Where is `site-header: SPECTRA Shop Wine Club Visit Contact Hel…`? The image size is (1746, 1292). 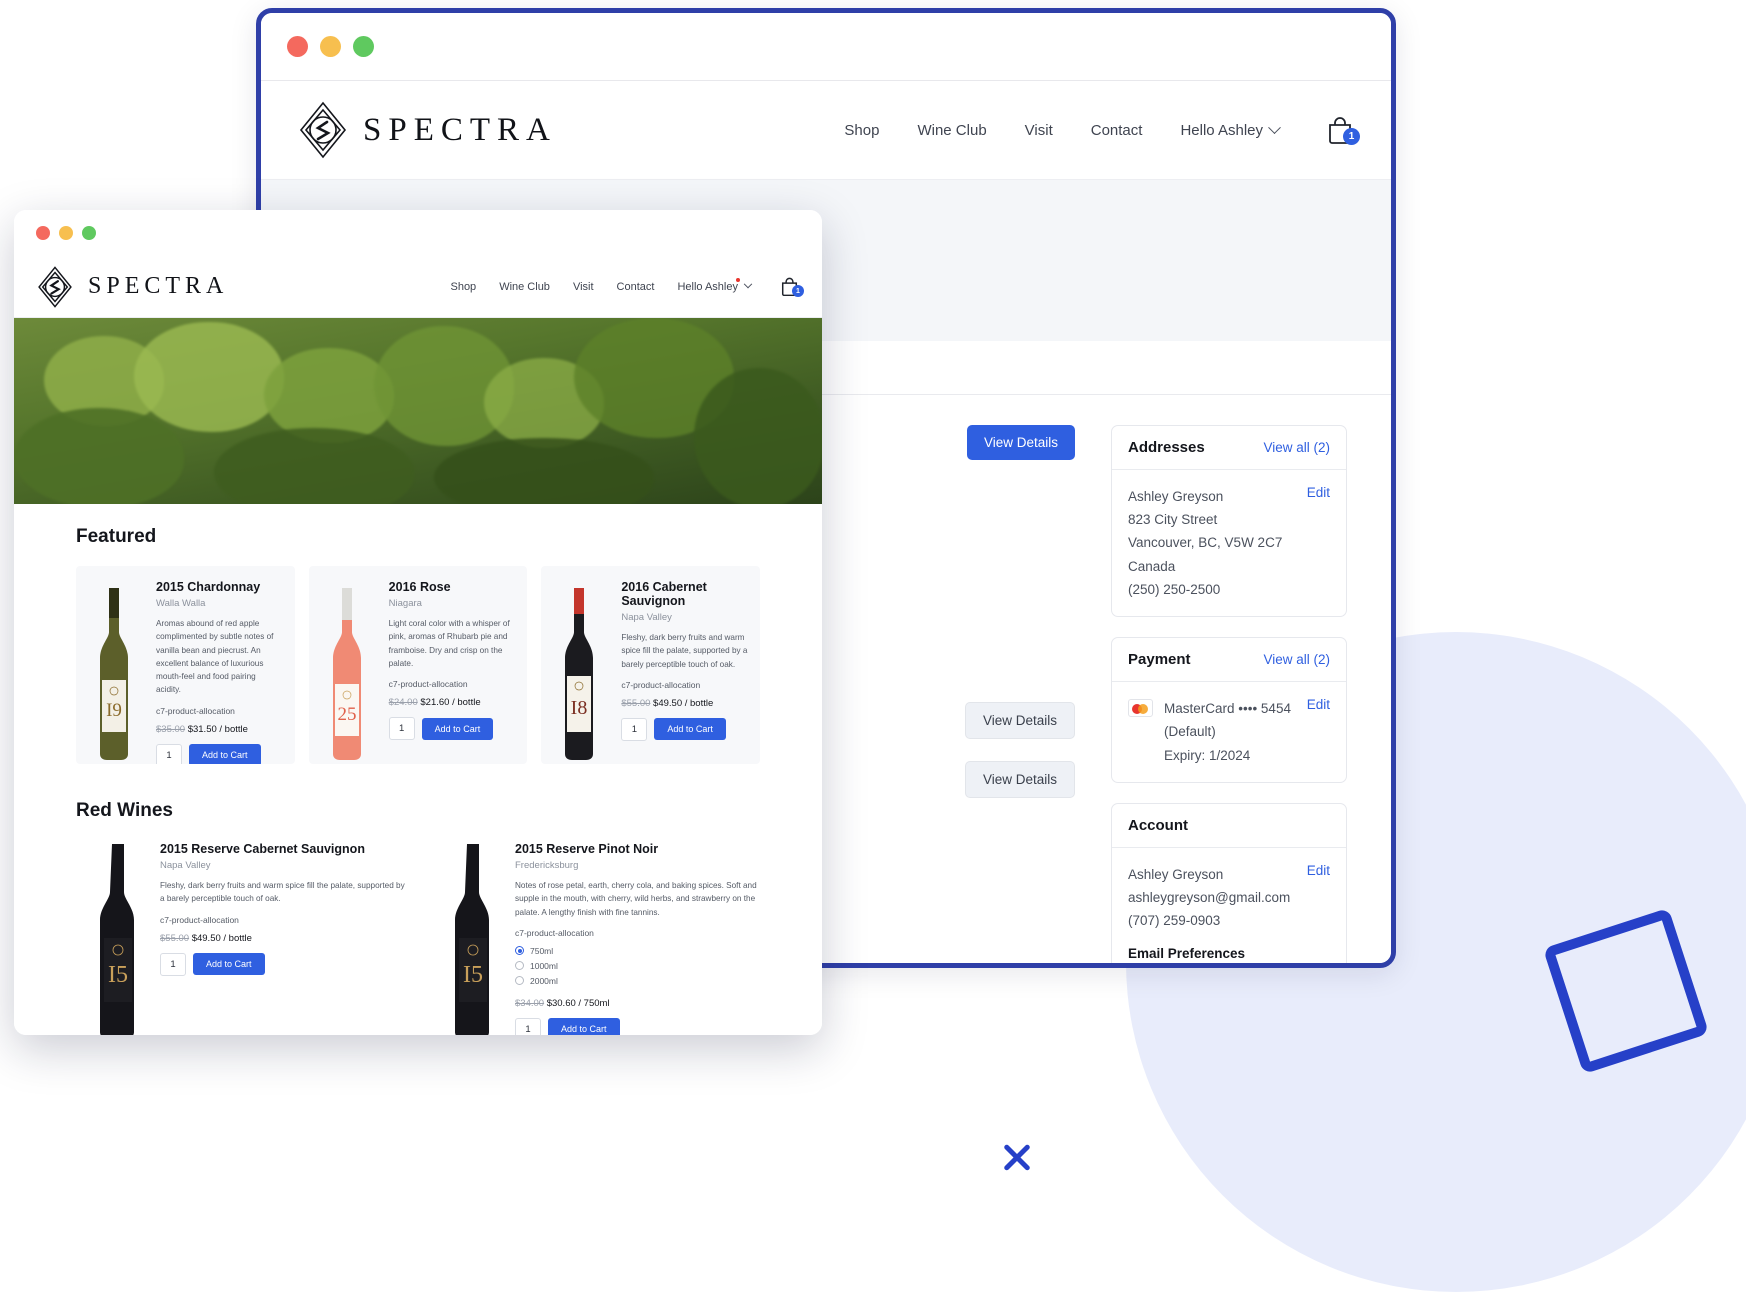
site-header: SPECTRA Shop Wine Club Visit Contact Hel… is located at coordinates (826, 130).